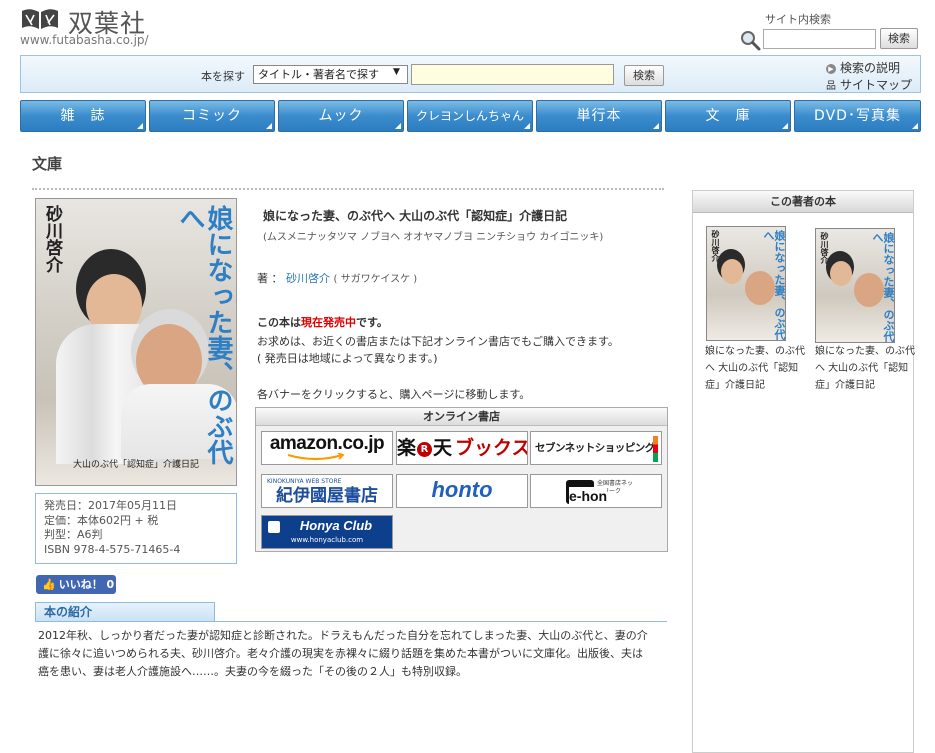 Image resolution: width=935 pixels, height=753 pixels. I want to click on rakuten-r-icon: R, so click(425, 449).